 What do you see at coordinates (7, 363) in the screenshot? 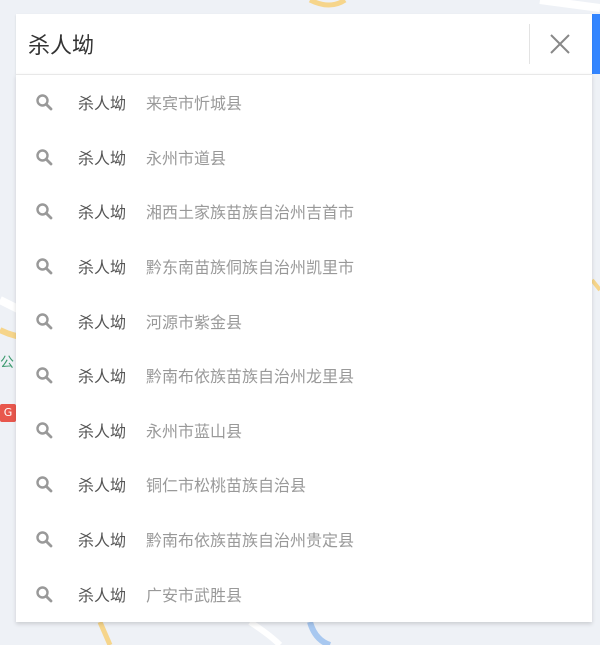
I see `map-road-label: 公` at bounding box center [7, 363].